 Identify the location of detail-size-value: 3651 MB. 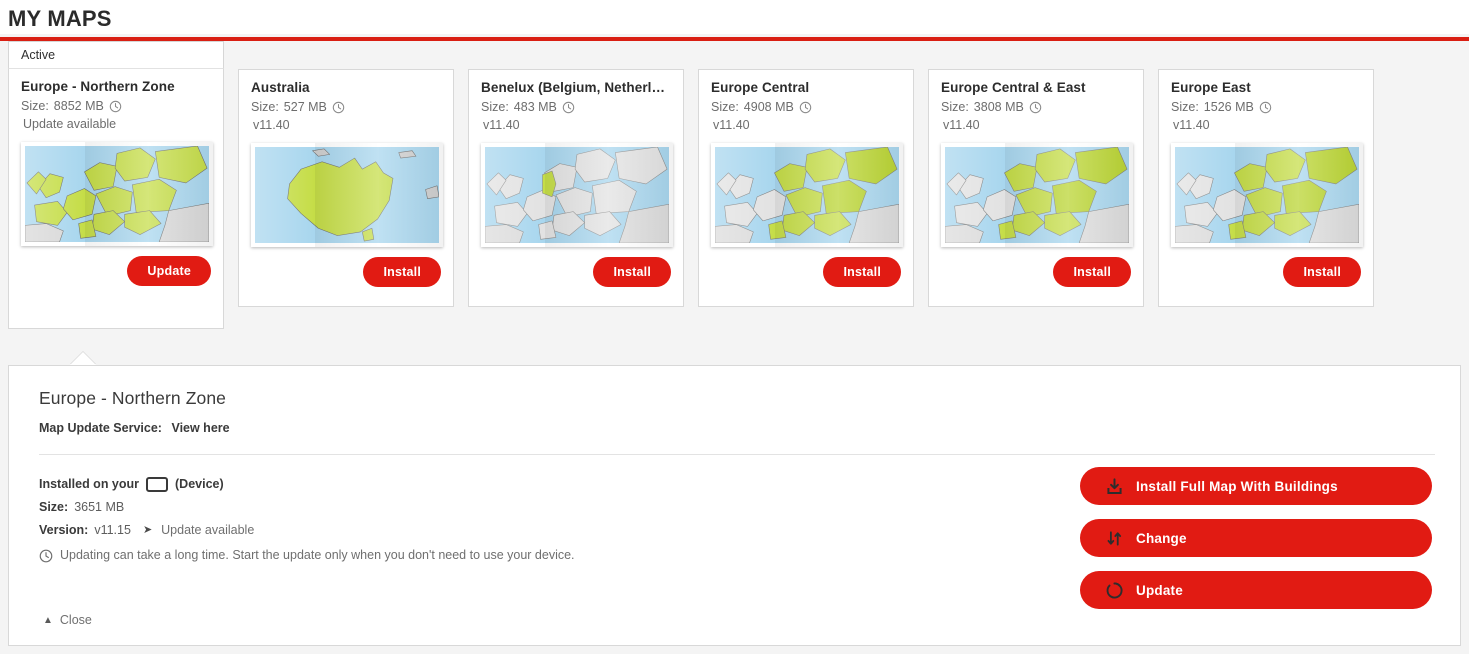
(99, 507).